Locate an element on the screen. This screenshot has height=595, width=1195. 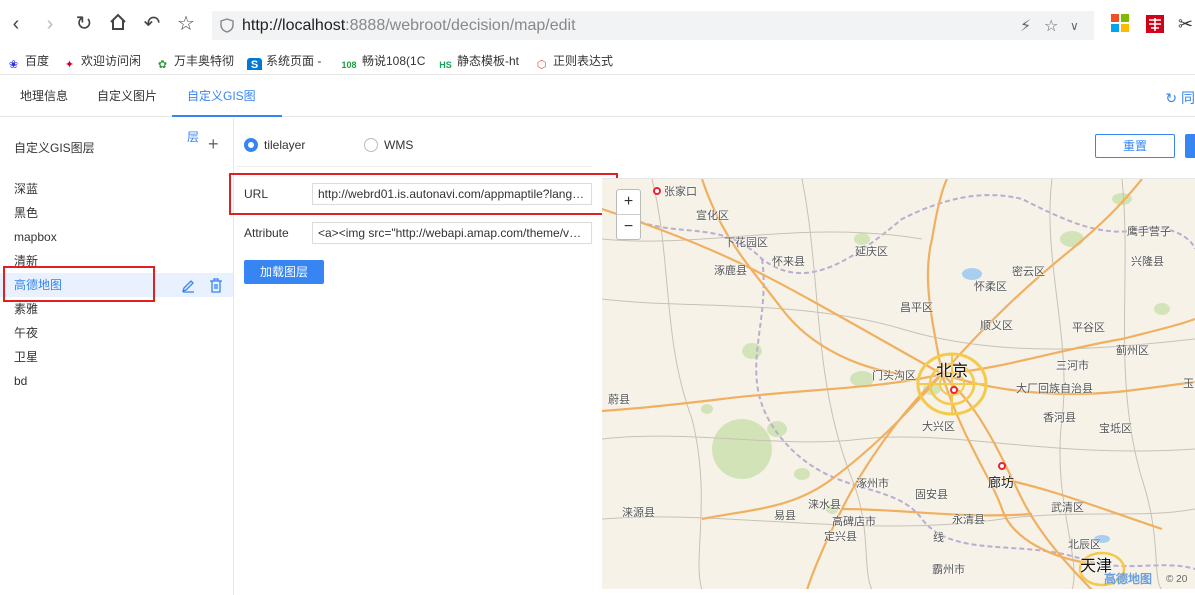
trash-icon is located at coordinates (216, 285).